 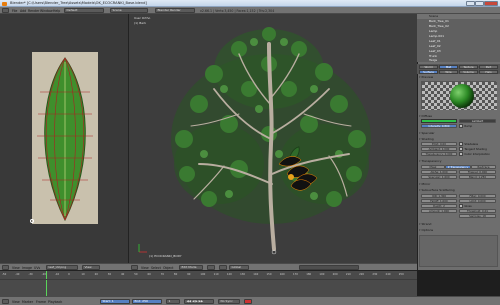 What do you see at coordinates (439, 149) in the screenshot?
I see `ambient-field: Ambient: 1.000` at bounding box center [439, 149].